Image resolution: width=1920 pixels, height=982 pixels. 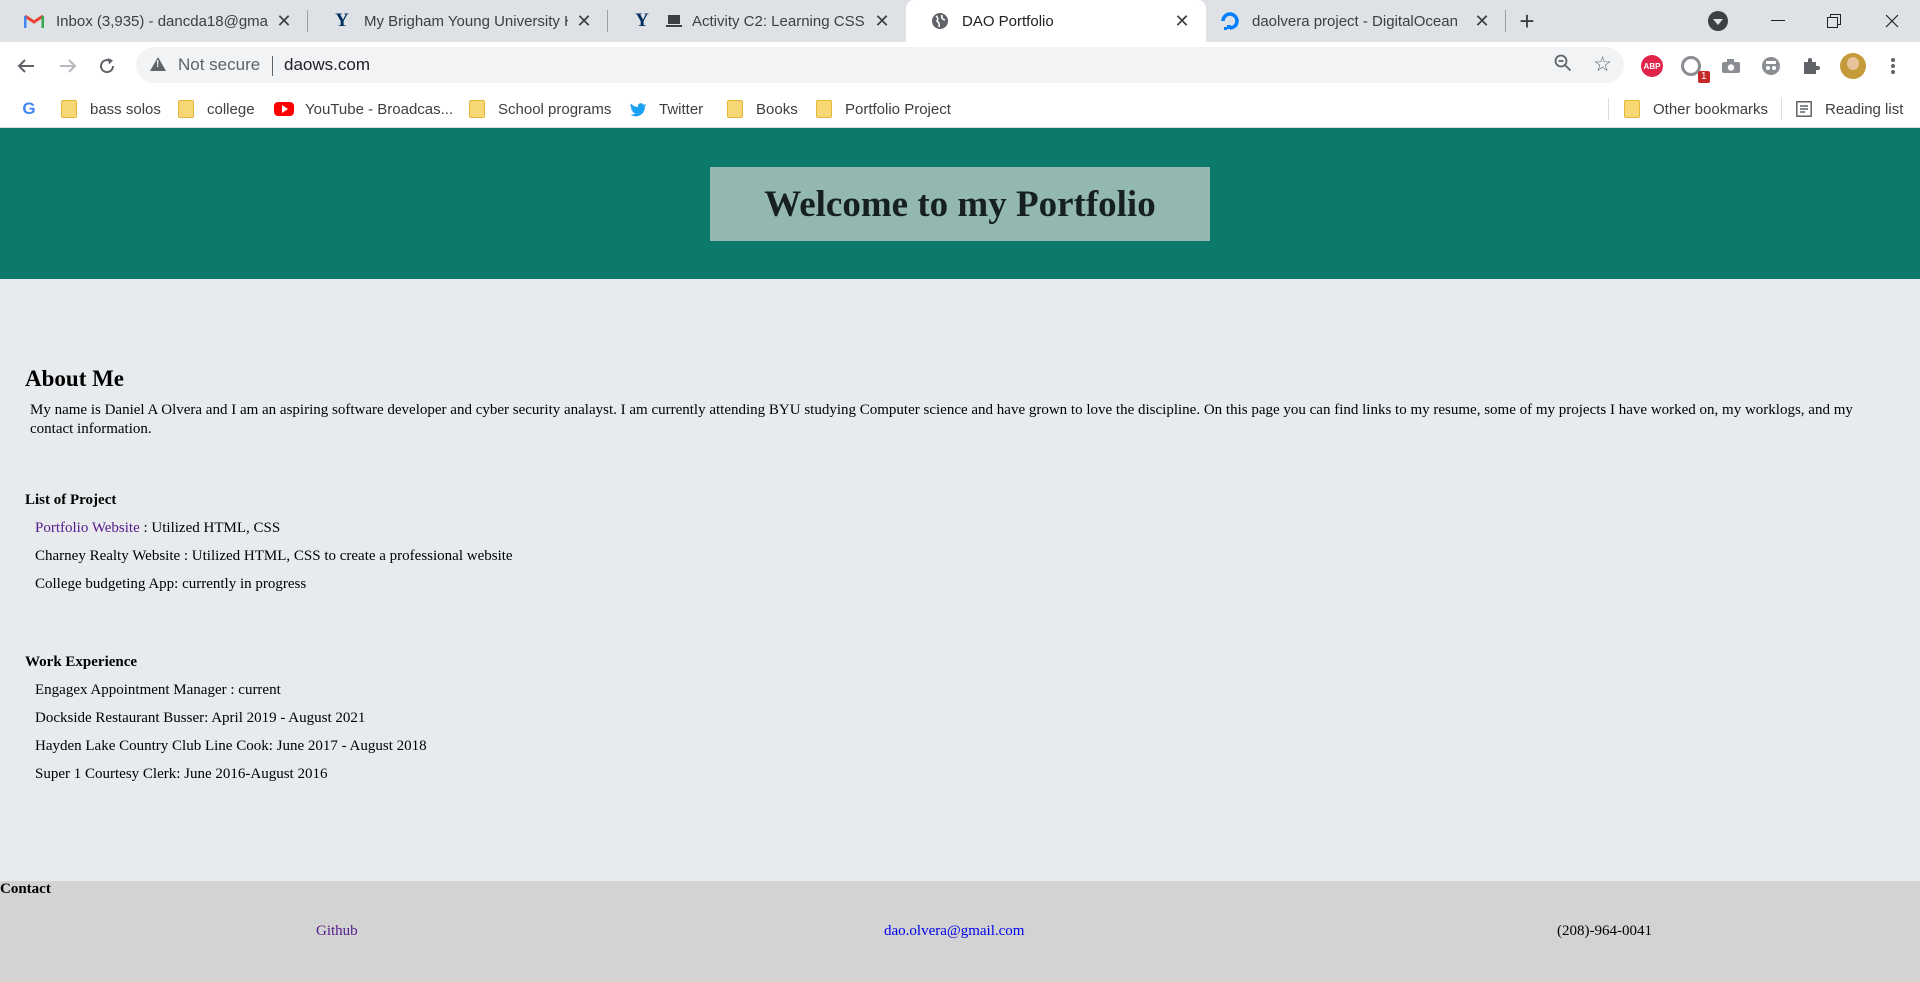 I want to click on phone-number: (208)-964-0041, so click(x=1604, y=931).